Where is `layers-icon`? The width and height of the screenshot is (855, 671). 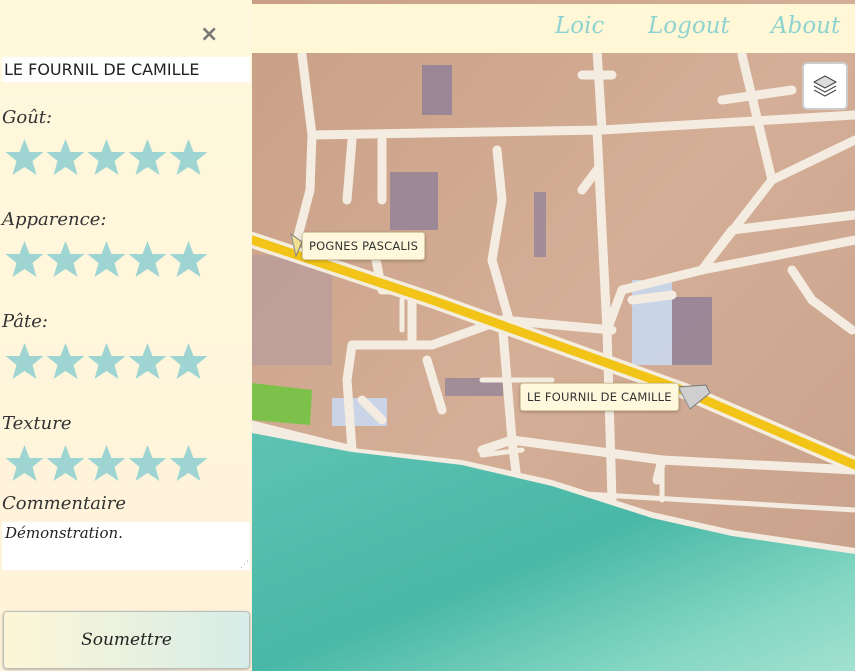
layers-icon is located at coordinates (825, 86).